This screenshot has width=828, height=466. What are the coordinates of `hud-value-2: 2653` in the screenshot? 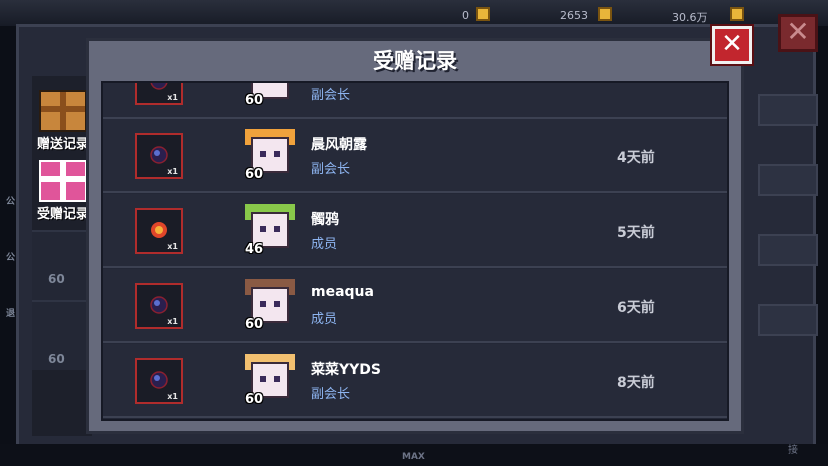 It's located at (574, 15).